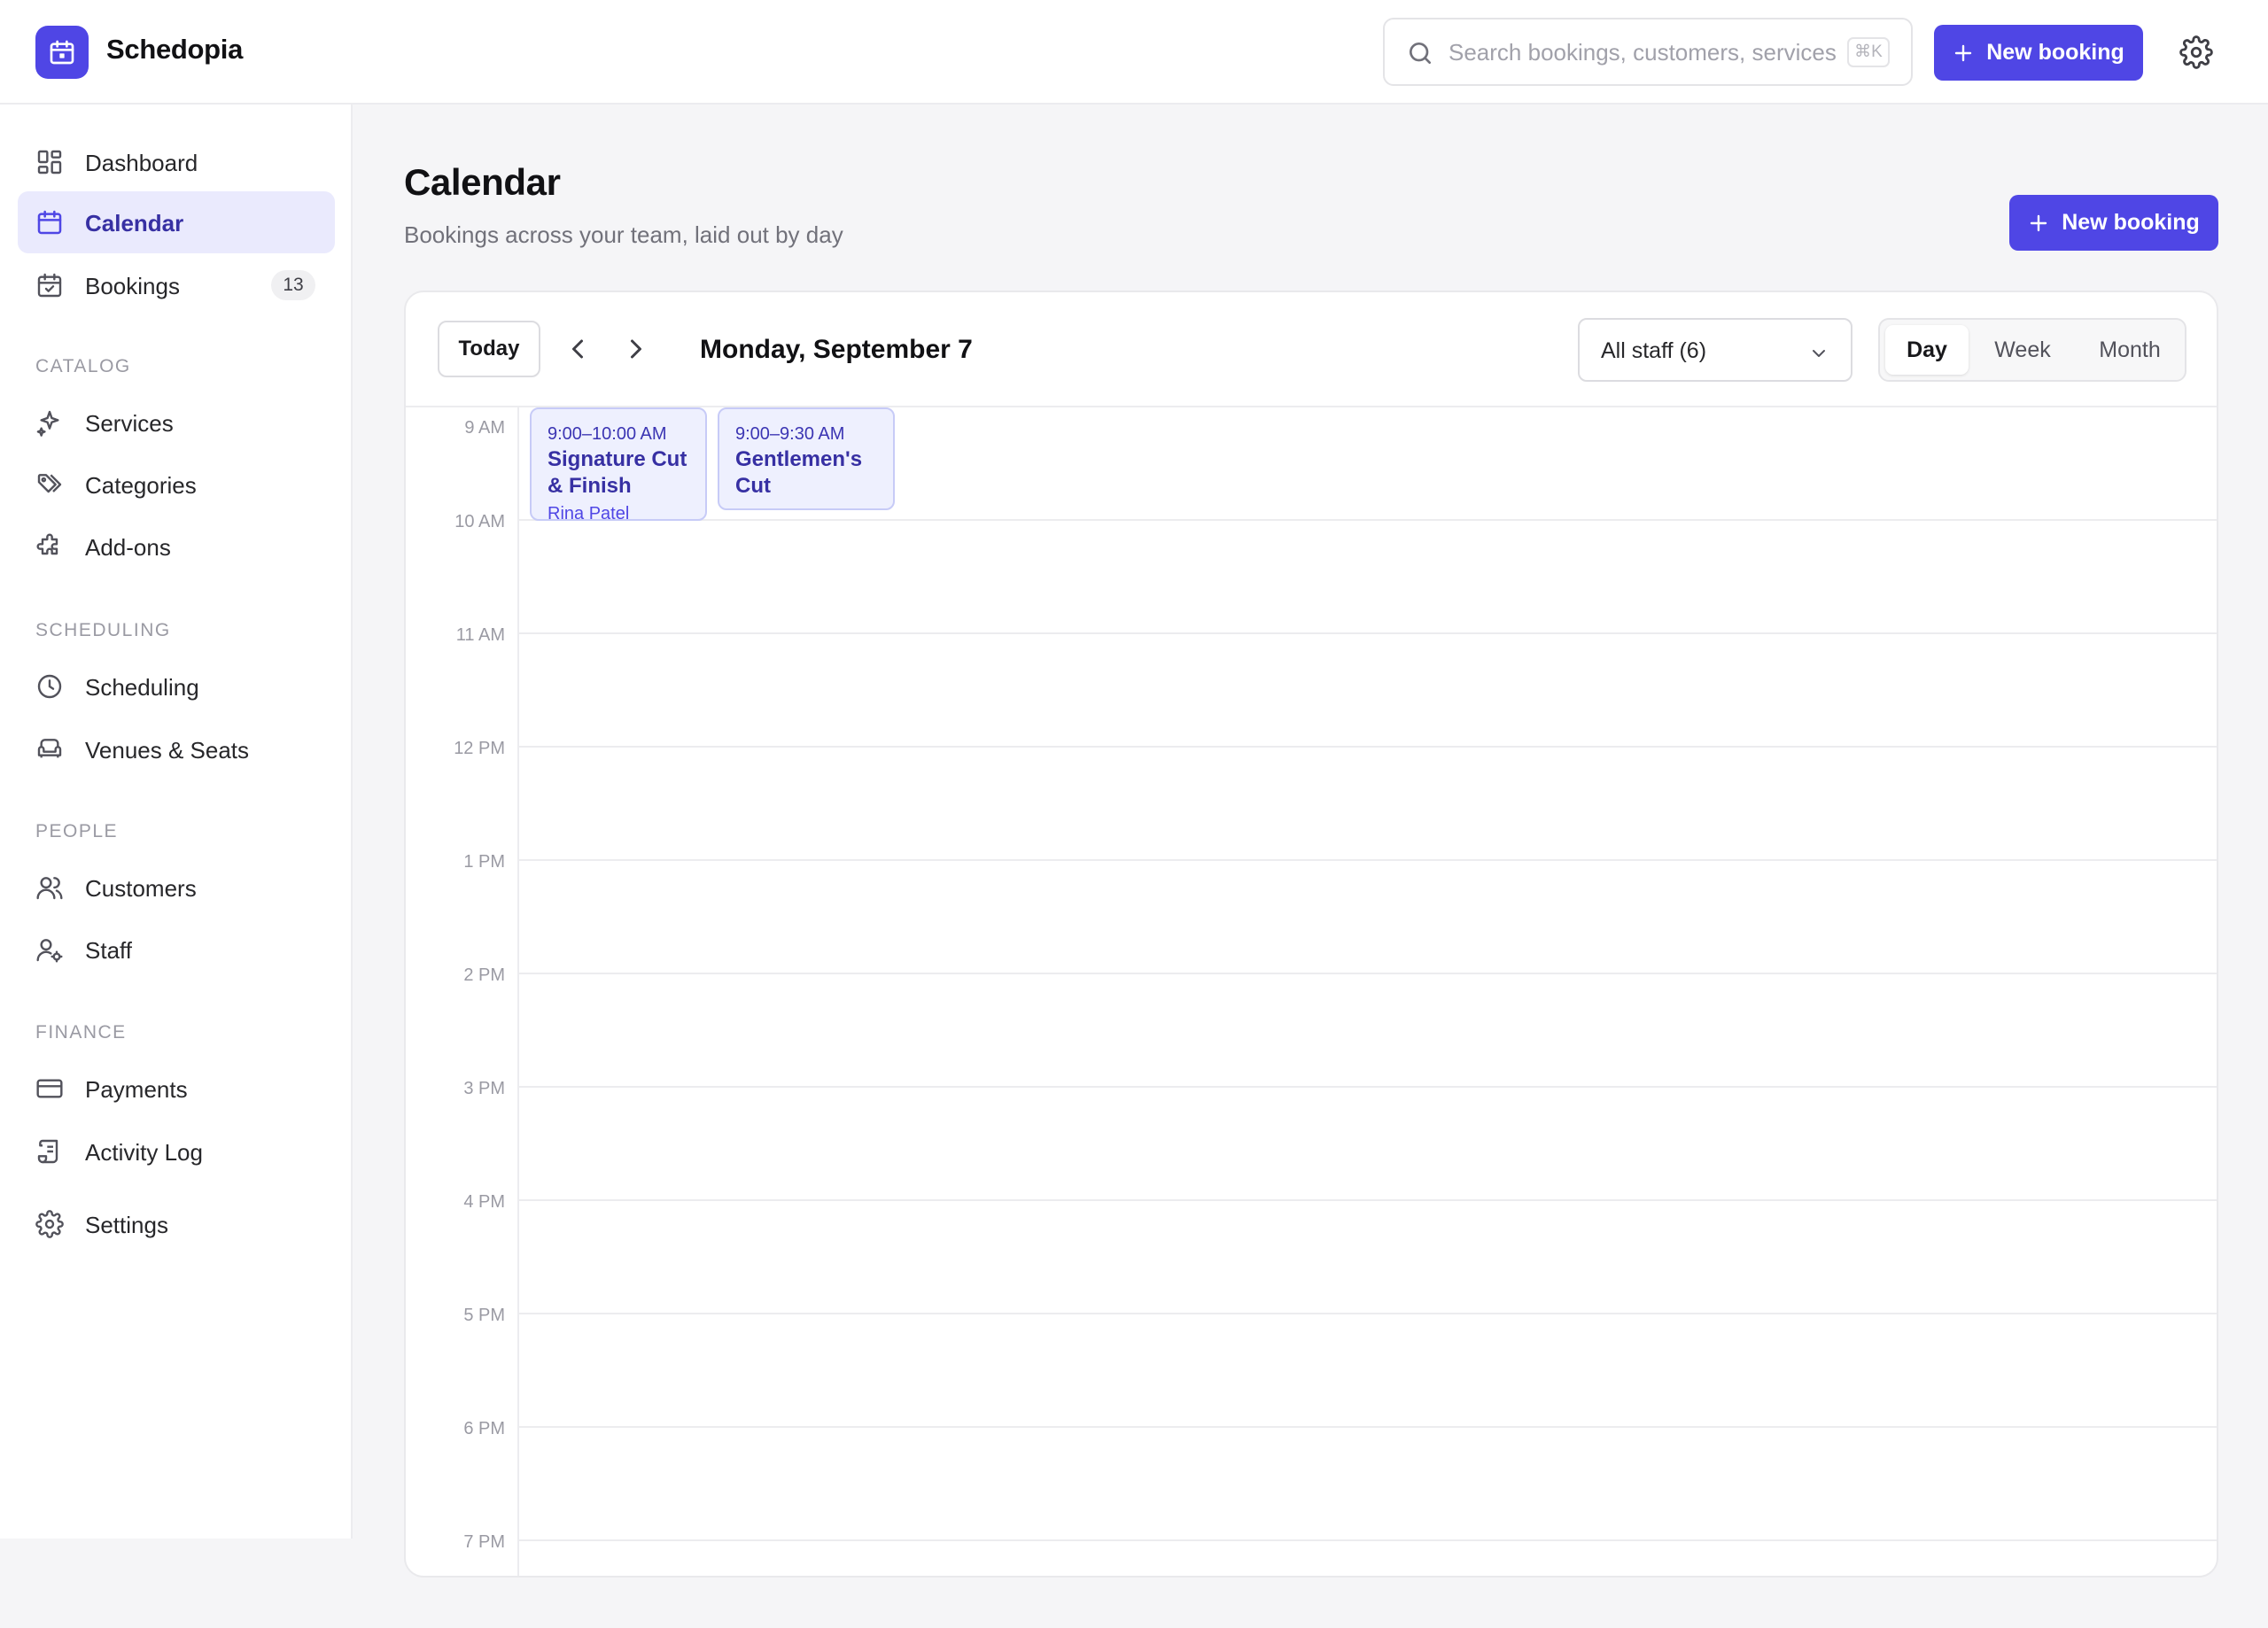 The height and width of the screenshot is (1628, 2268). What do you see at coordinates (2196, 52) in the screenshot?
I see `settings-gear-icon` at bounding box center [2196, 52].